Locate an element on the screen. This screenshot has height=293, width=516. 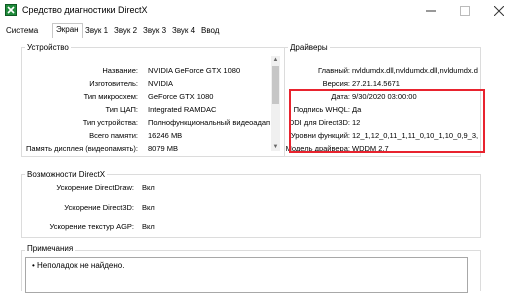
device-group-title: Устройство is located at coordinates (48, 47).